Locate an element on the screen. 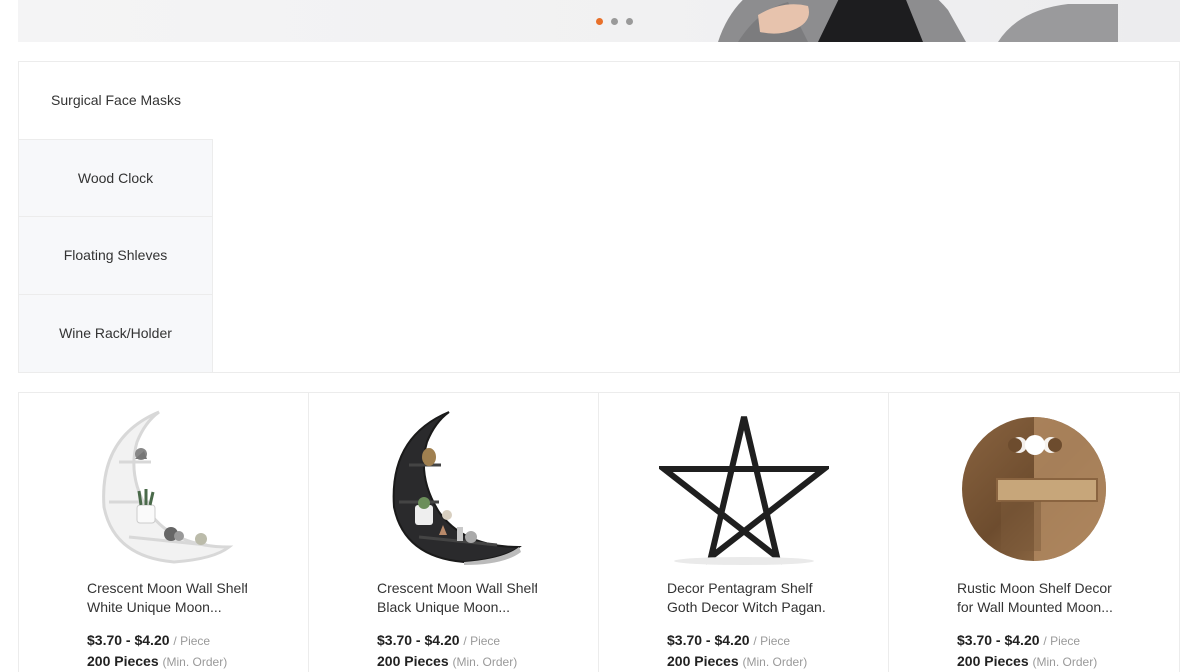 Image resolution: width=1200 pixels, height=672 pixels. black-crescent-moon-shelf-image is located at coordinates (457, 488).